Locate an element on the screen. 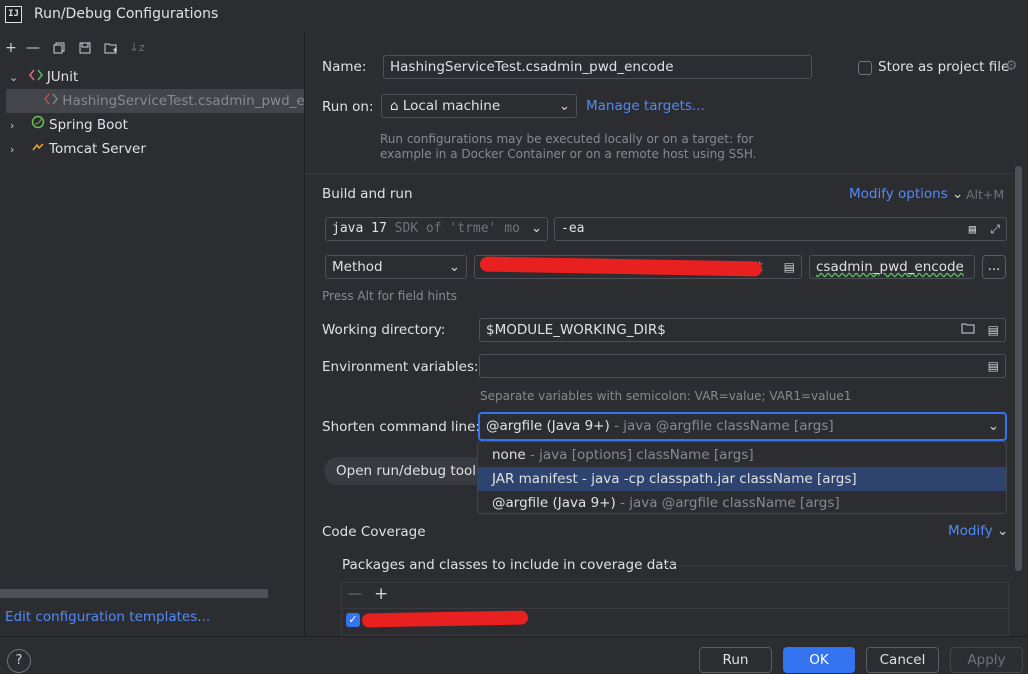 Image resolution: width=1028 pixels, height=674 pixels. maximize-icon: ⤢ is located at coordinates (995, 229).